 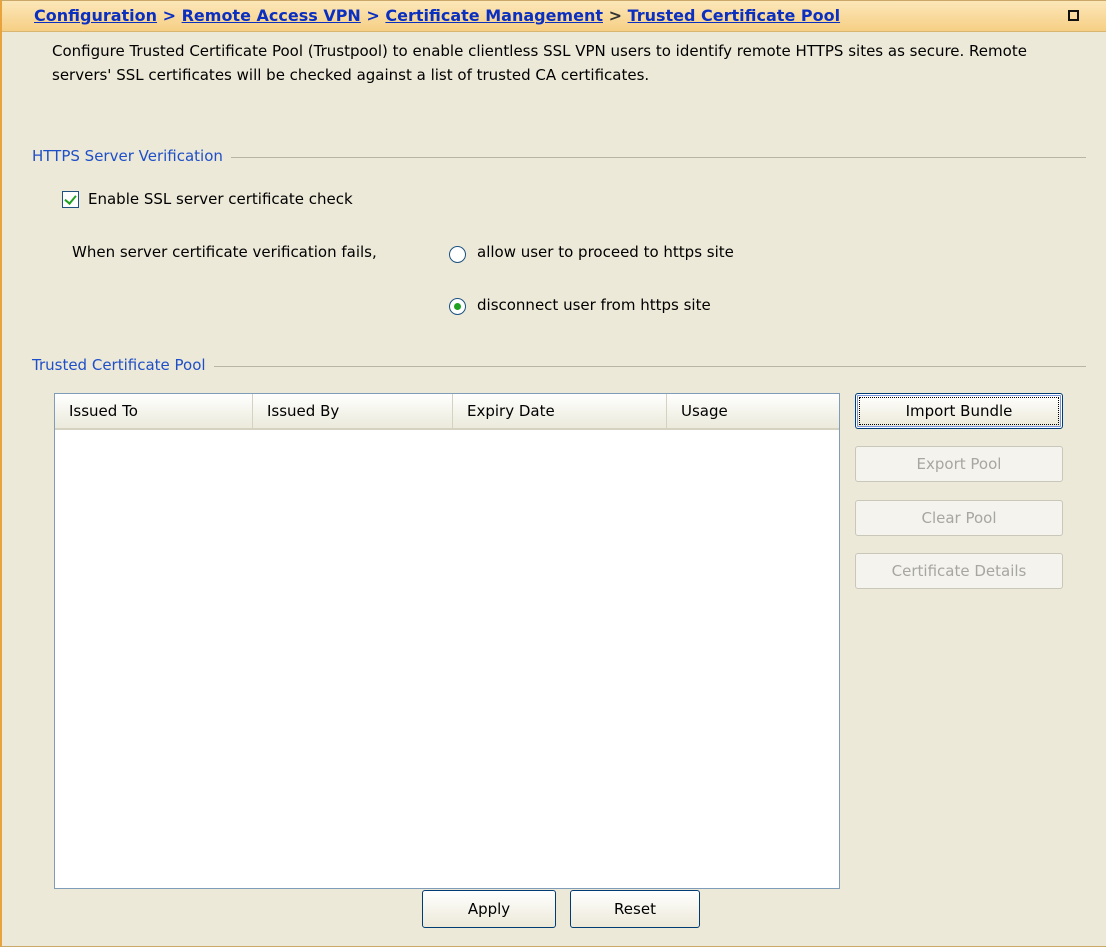 I want to click on enable-ssl-check-label: Enable SSL server certificate check, so click(x=220, y=199).